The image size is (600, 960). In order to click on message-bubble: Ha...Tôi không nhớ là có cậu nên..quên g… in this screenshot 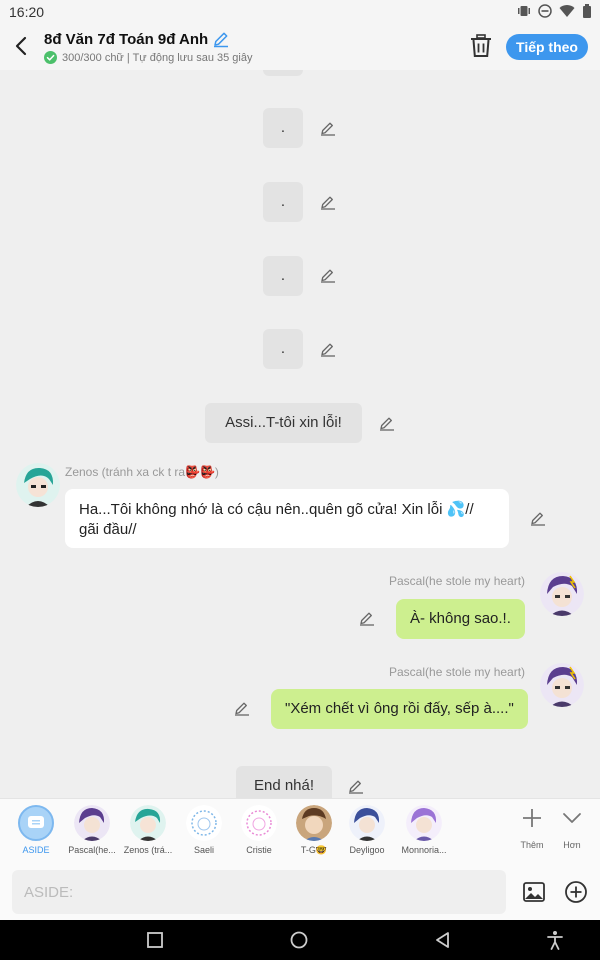, I will do `click(287, 518)`.